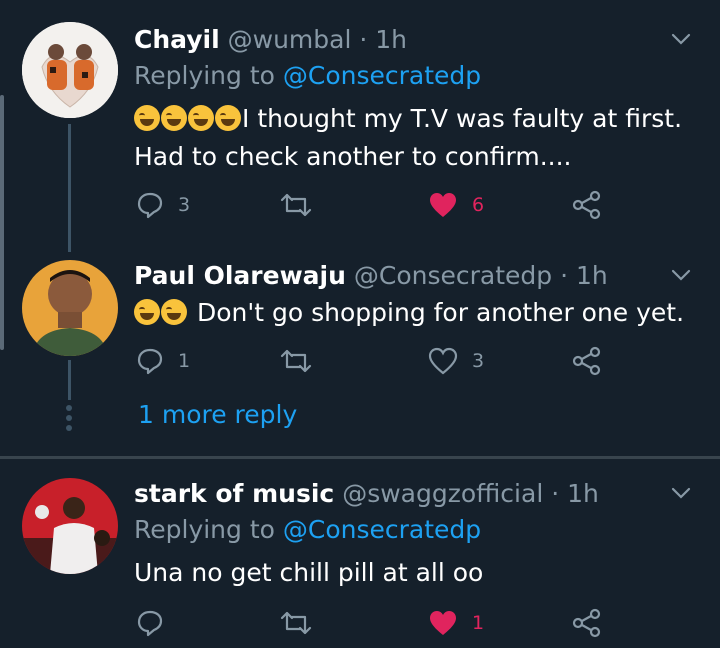  I want to click on tears-of-joy-emoji, so click(147, 312).